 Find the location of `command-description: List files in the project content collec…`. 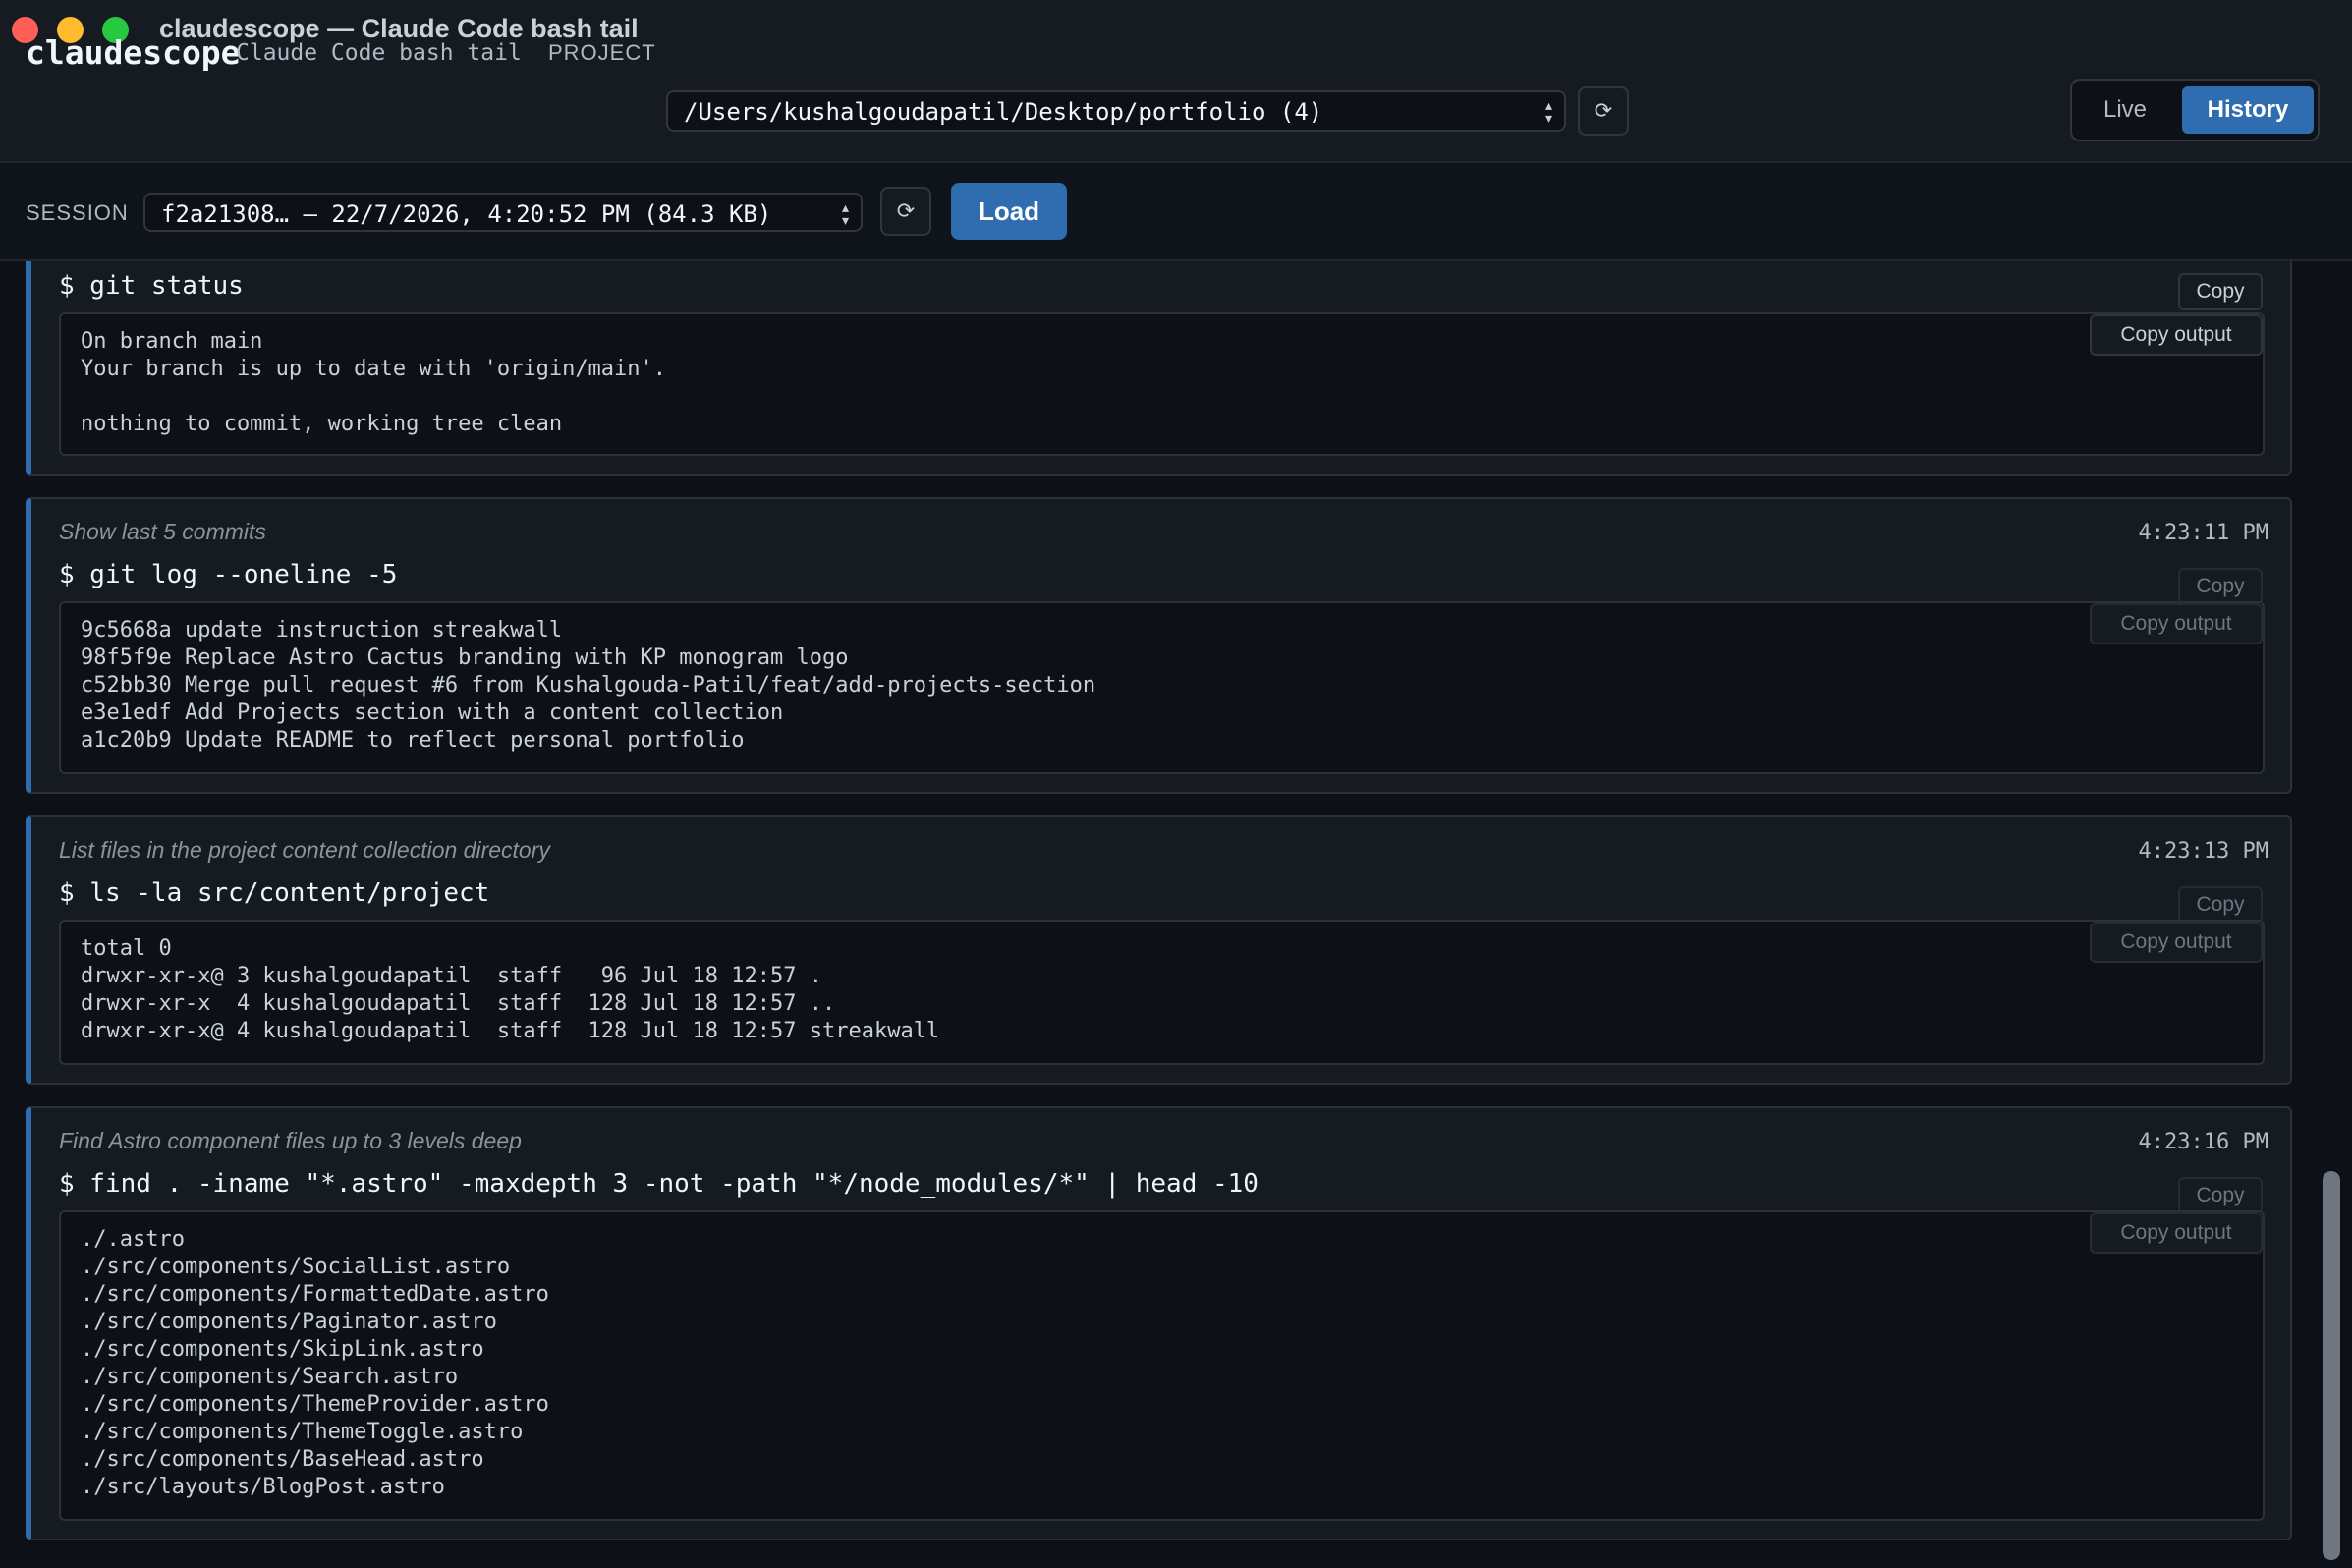

command-description: List files in the project content collec… is located at coordinates (304, 850).